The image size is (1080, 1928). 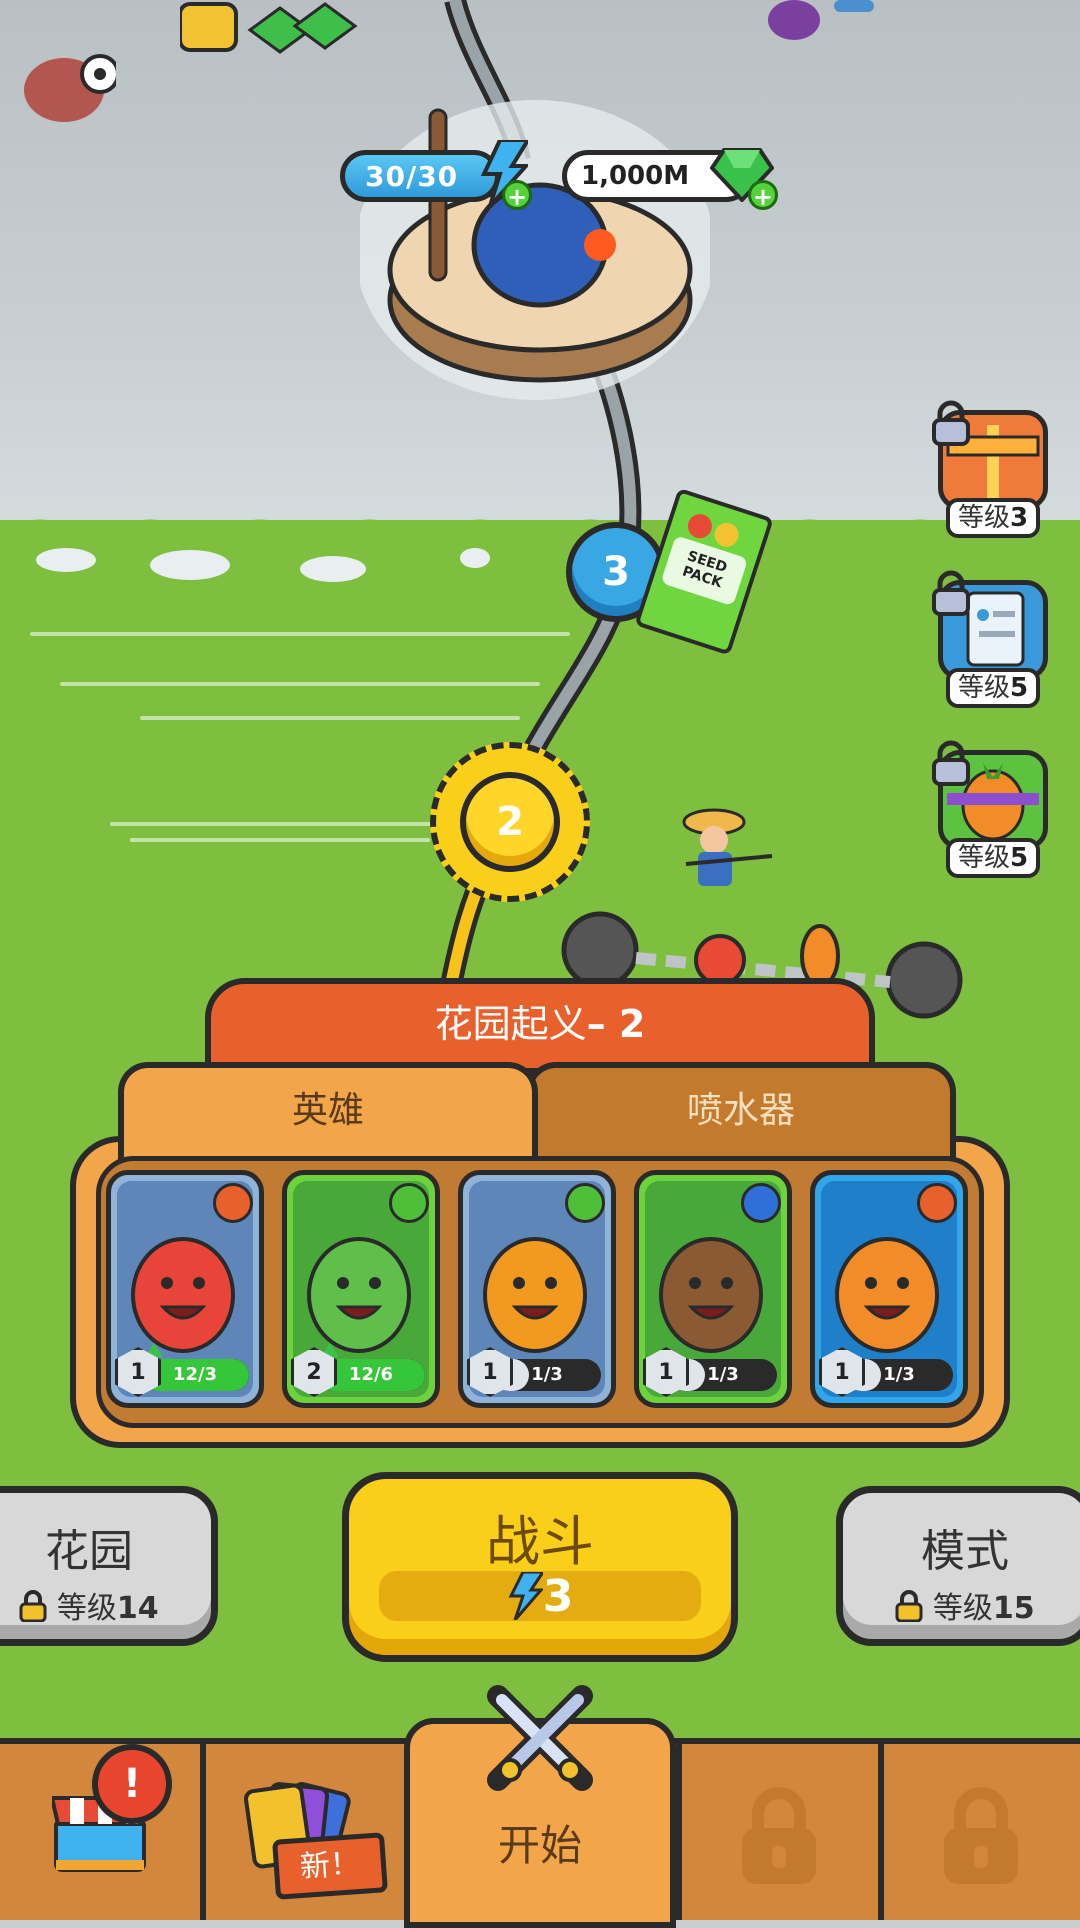 What do you see at coordinates (185, 1289) in the screenshot?
I see `hero-card-tomato: 12/3 1` at bounding box center [185, 1289].